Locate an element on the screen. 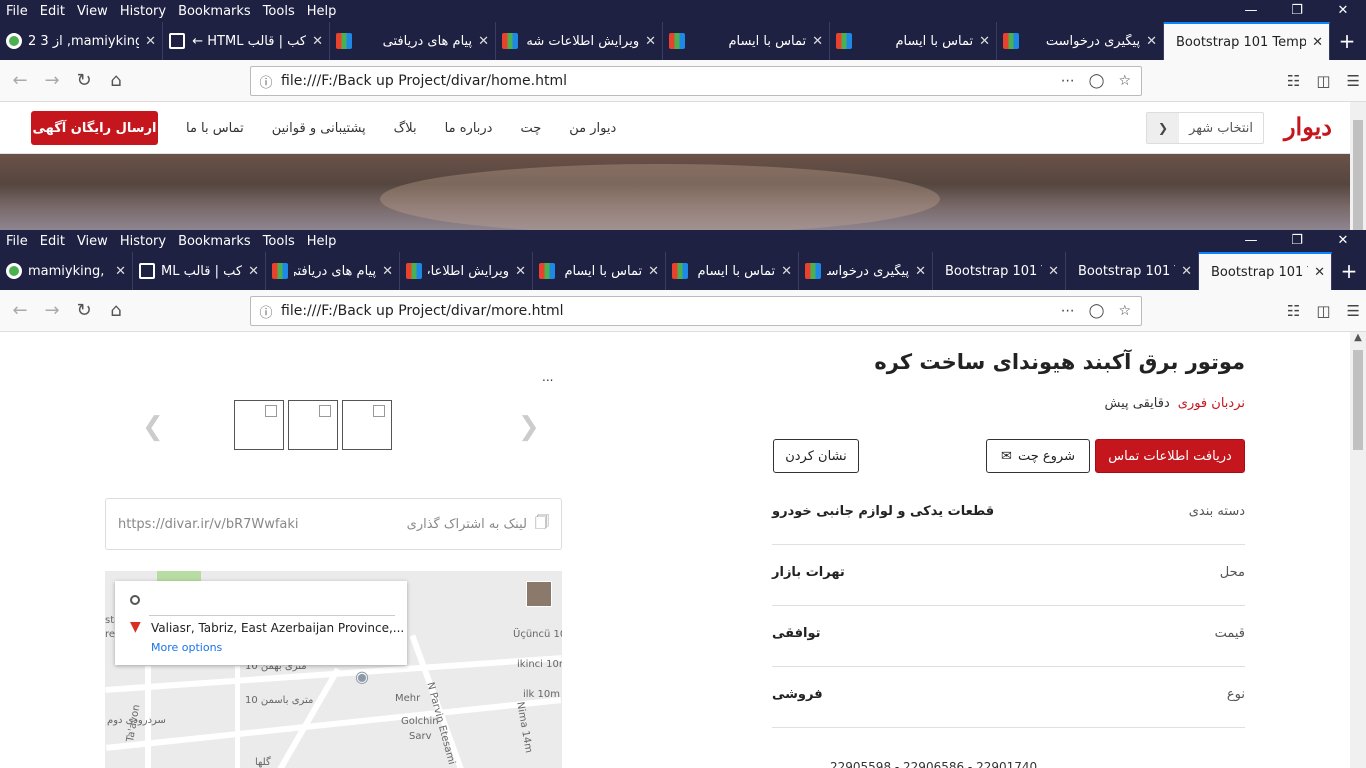 The width and height of the screenshot is (1366, 768). forward-icon: → is located at coordinates (52, 310).